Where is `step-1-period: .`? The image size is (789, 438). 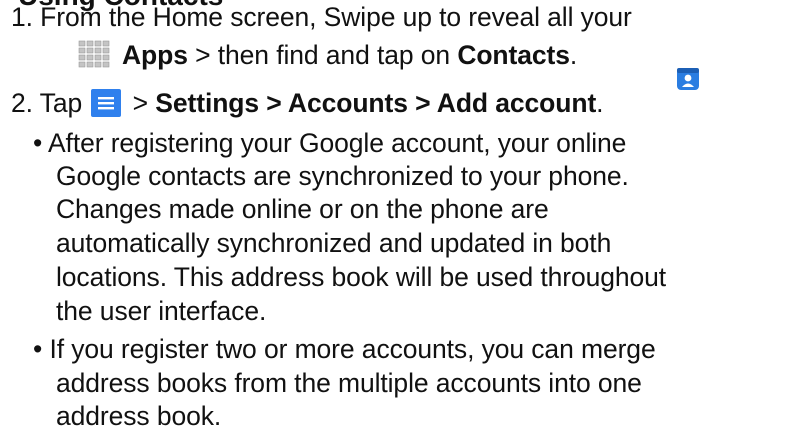
step-1-period: . is located at coordinates (573, 55).